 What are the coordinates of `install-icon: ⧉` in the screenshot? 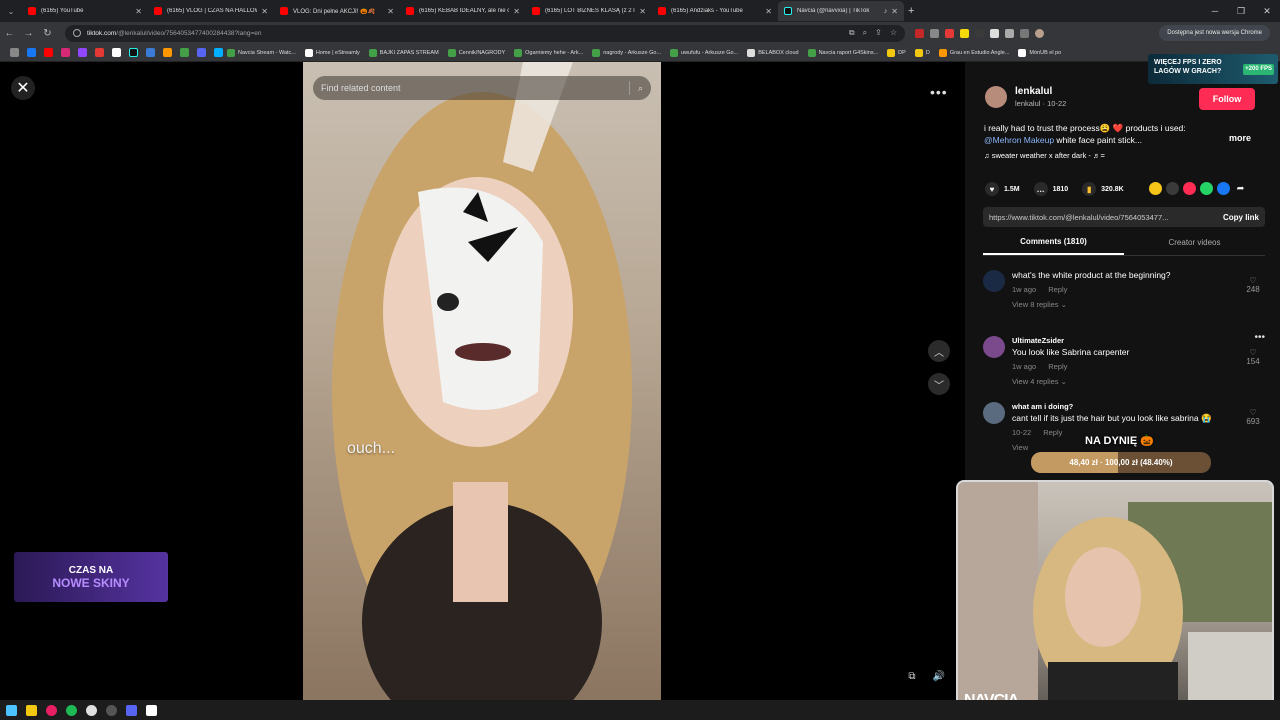 It's located at (852, 33).